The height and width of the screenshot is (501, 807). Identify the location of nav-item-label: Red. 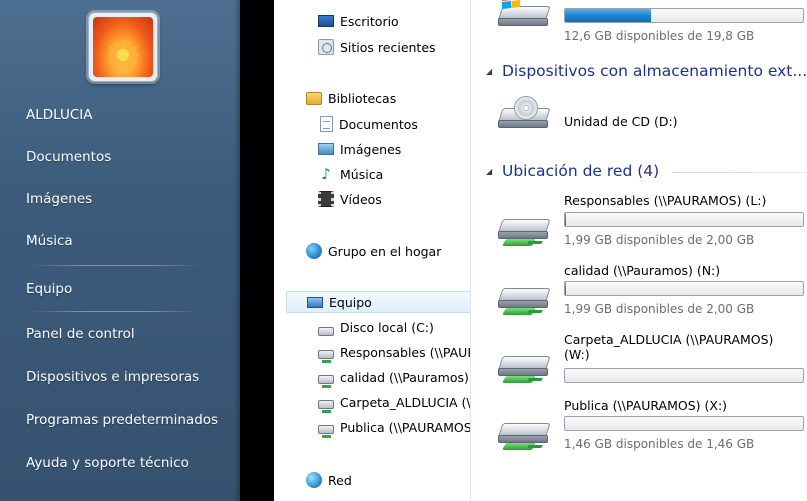
(340, 480).